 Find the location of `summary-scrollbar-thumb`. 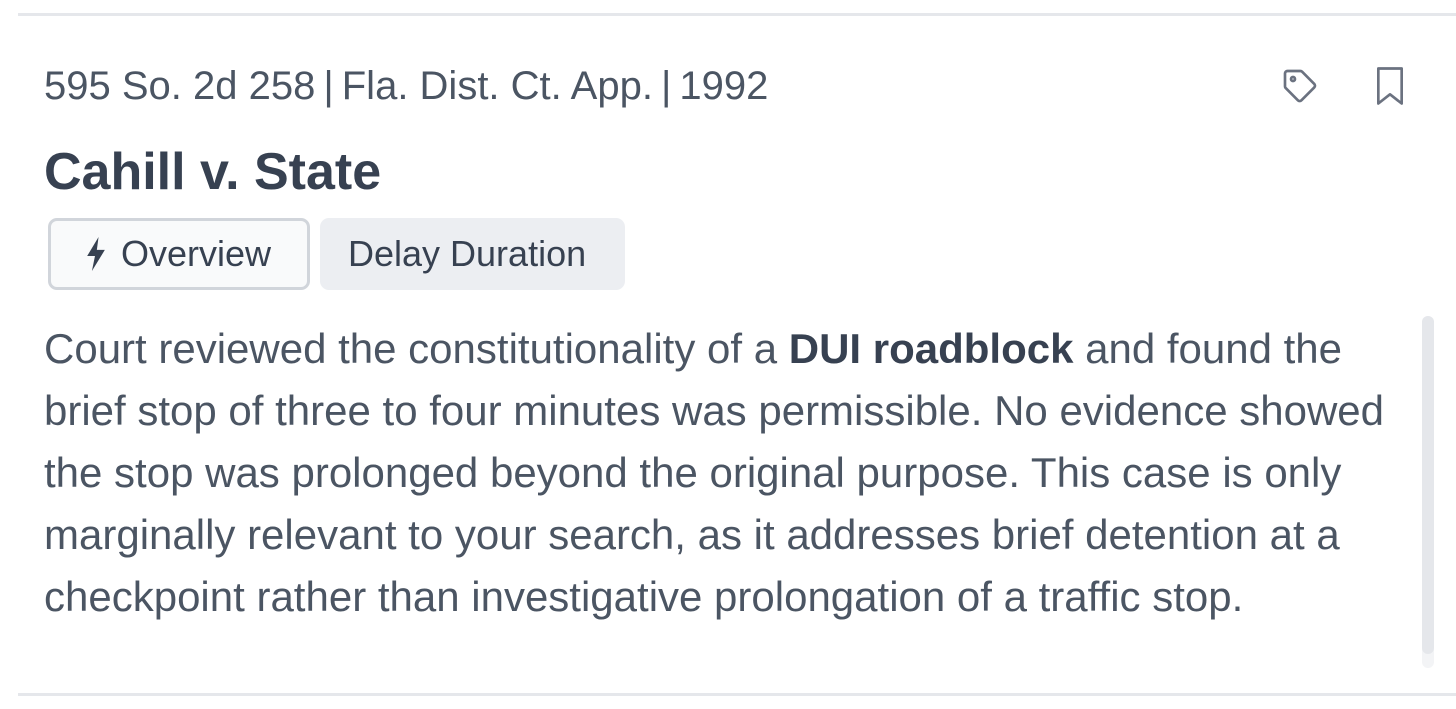

summary-scrollbar-thumb is located at coordinates (1428, 485).